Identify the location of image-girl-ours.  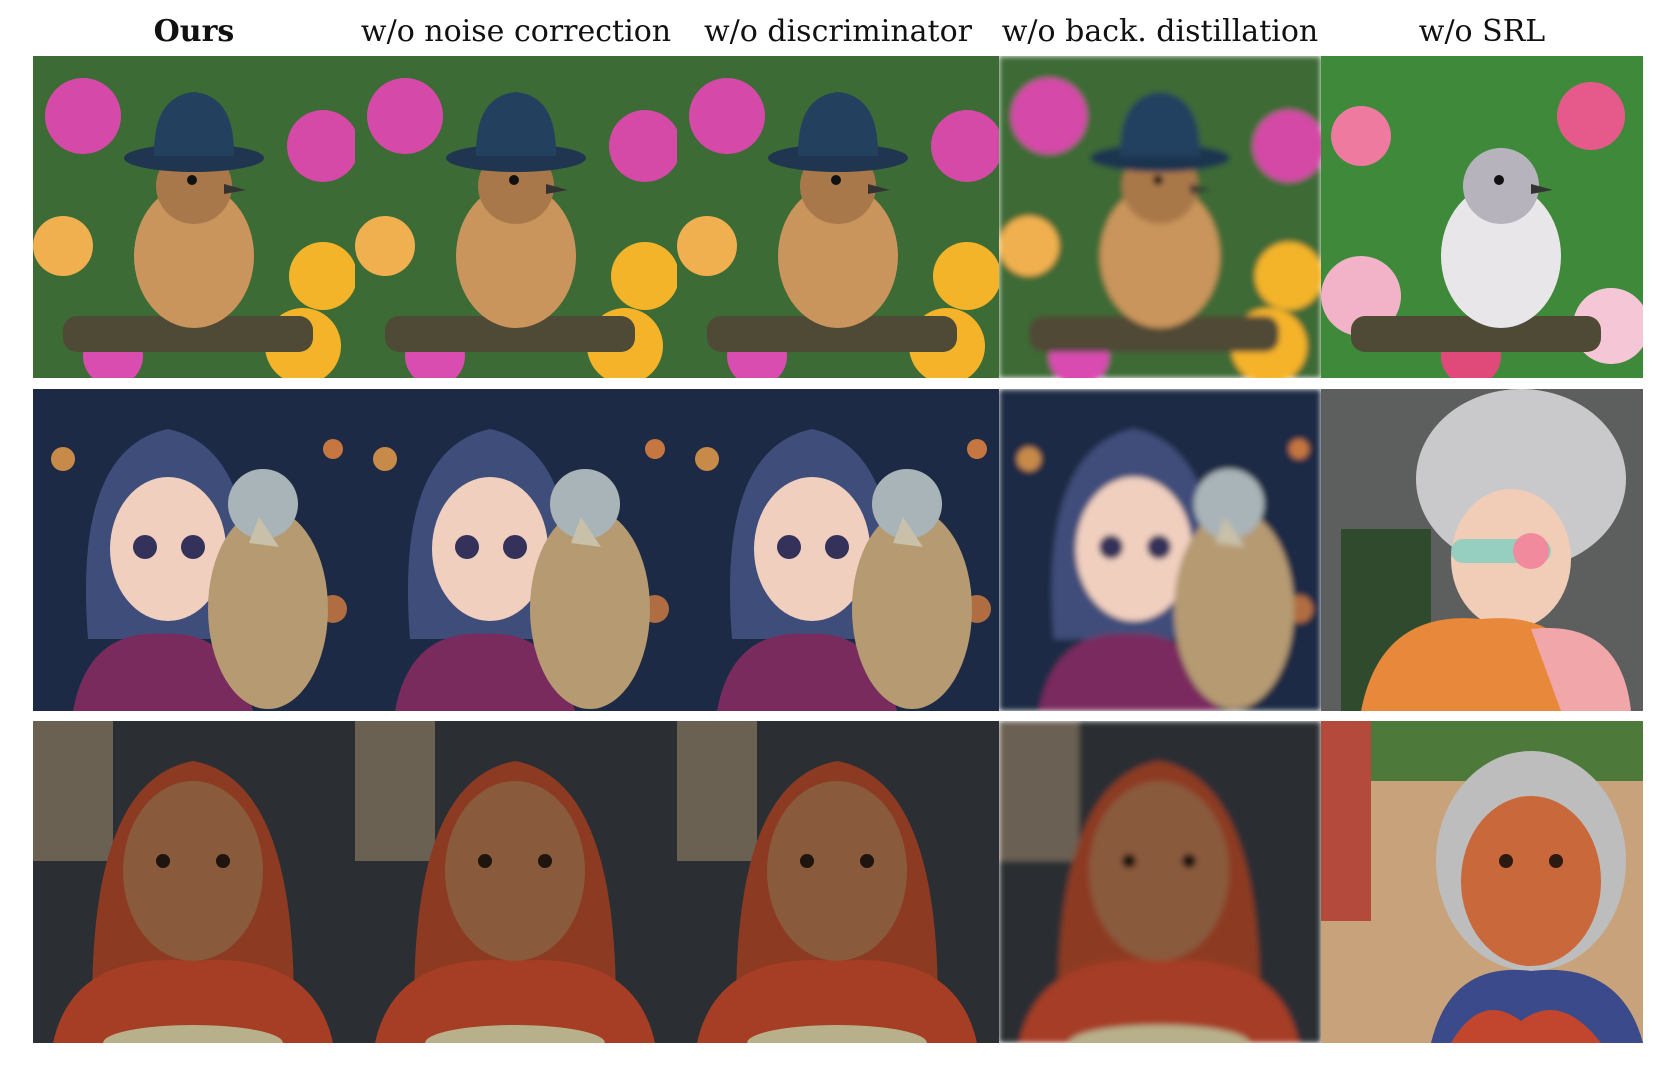
(194, 550).